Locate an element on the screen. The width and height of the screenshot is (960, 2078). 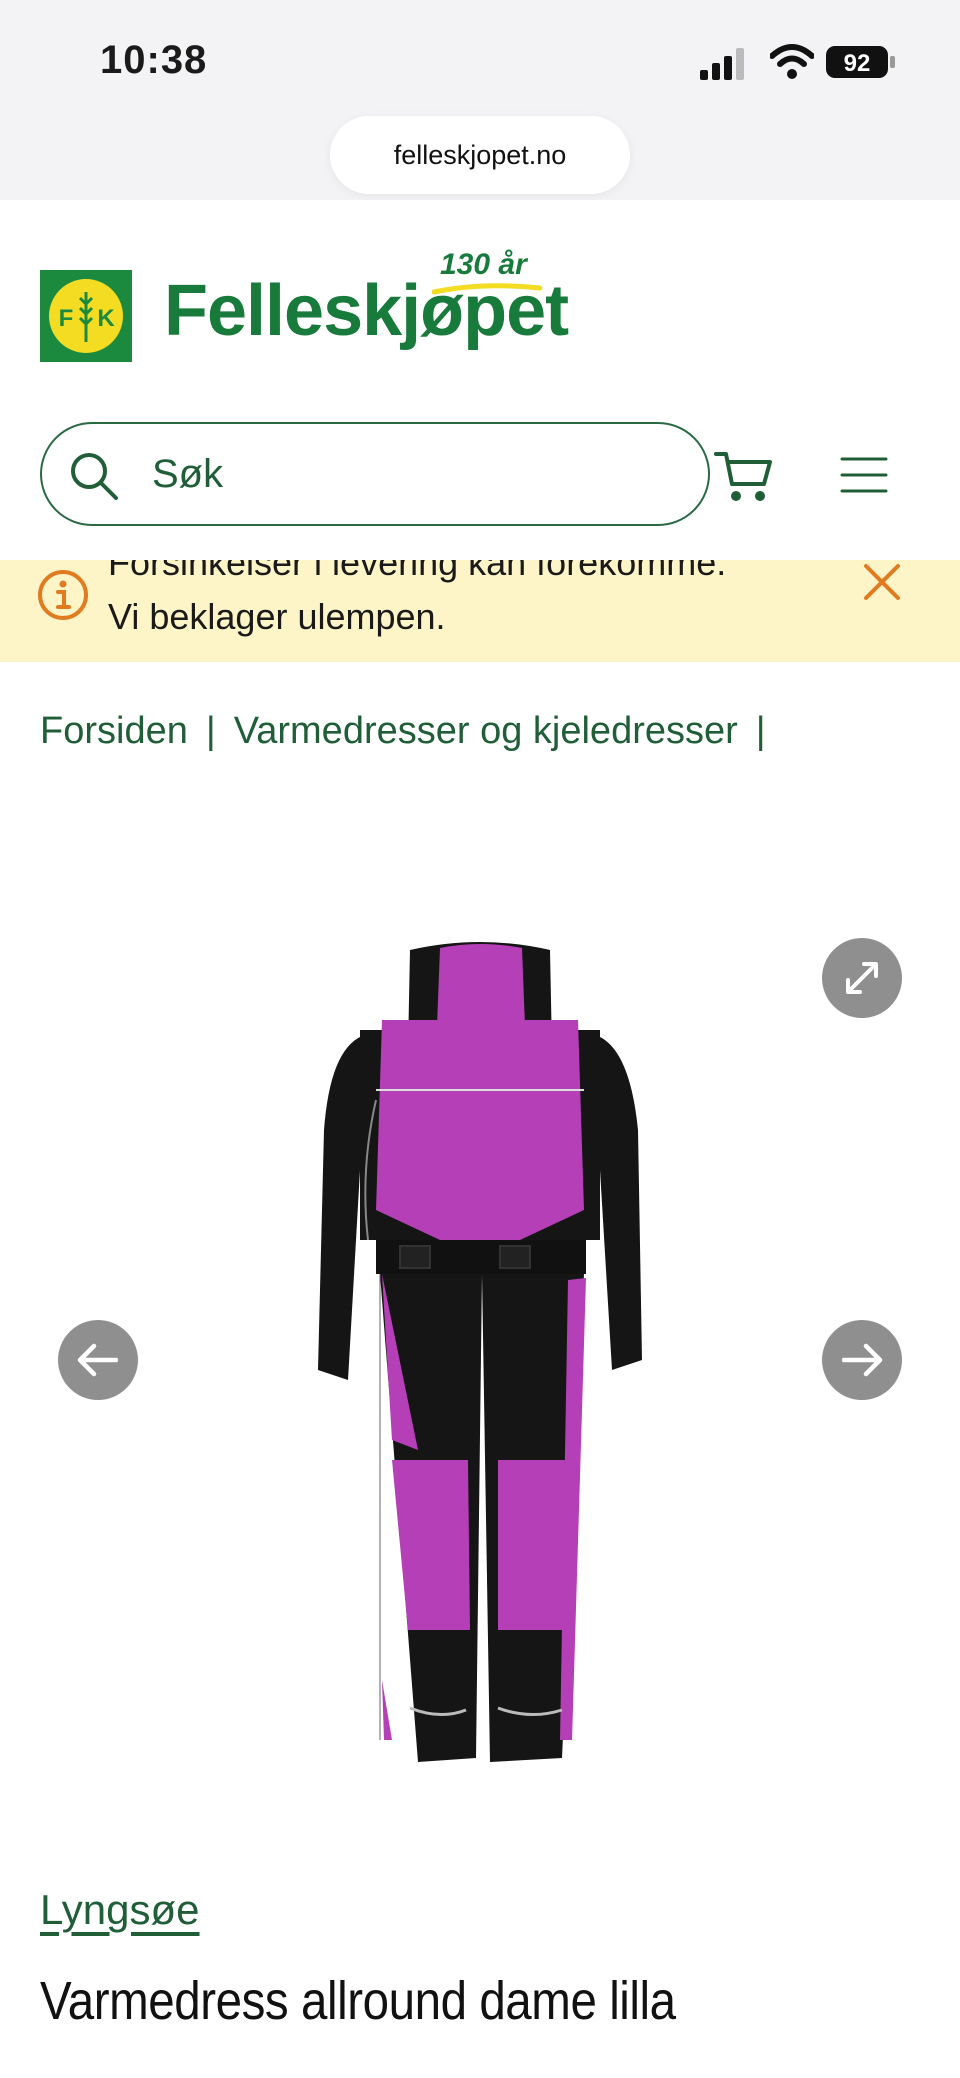
anniversary-badge: 130 år is located at coordinates (483, 264).